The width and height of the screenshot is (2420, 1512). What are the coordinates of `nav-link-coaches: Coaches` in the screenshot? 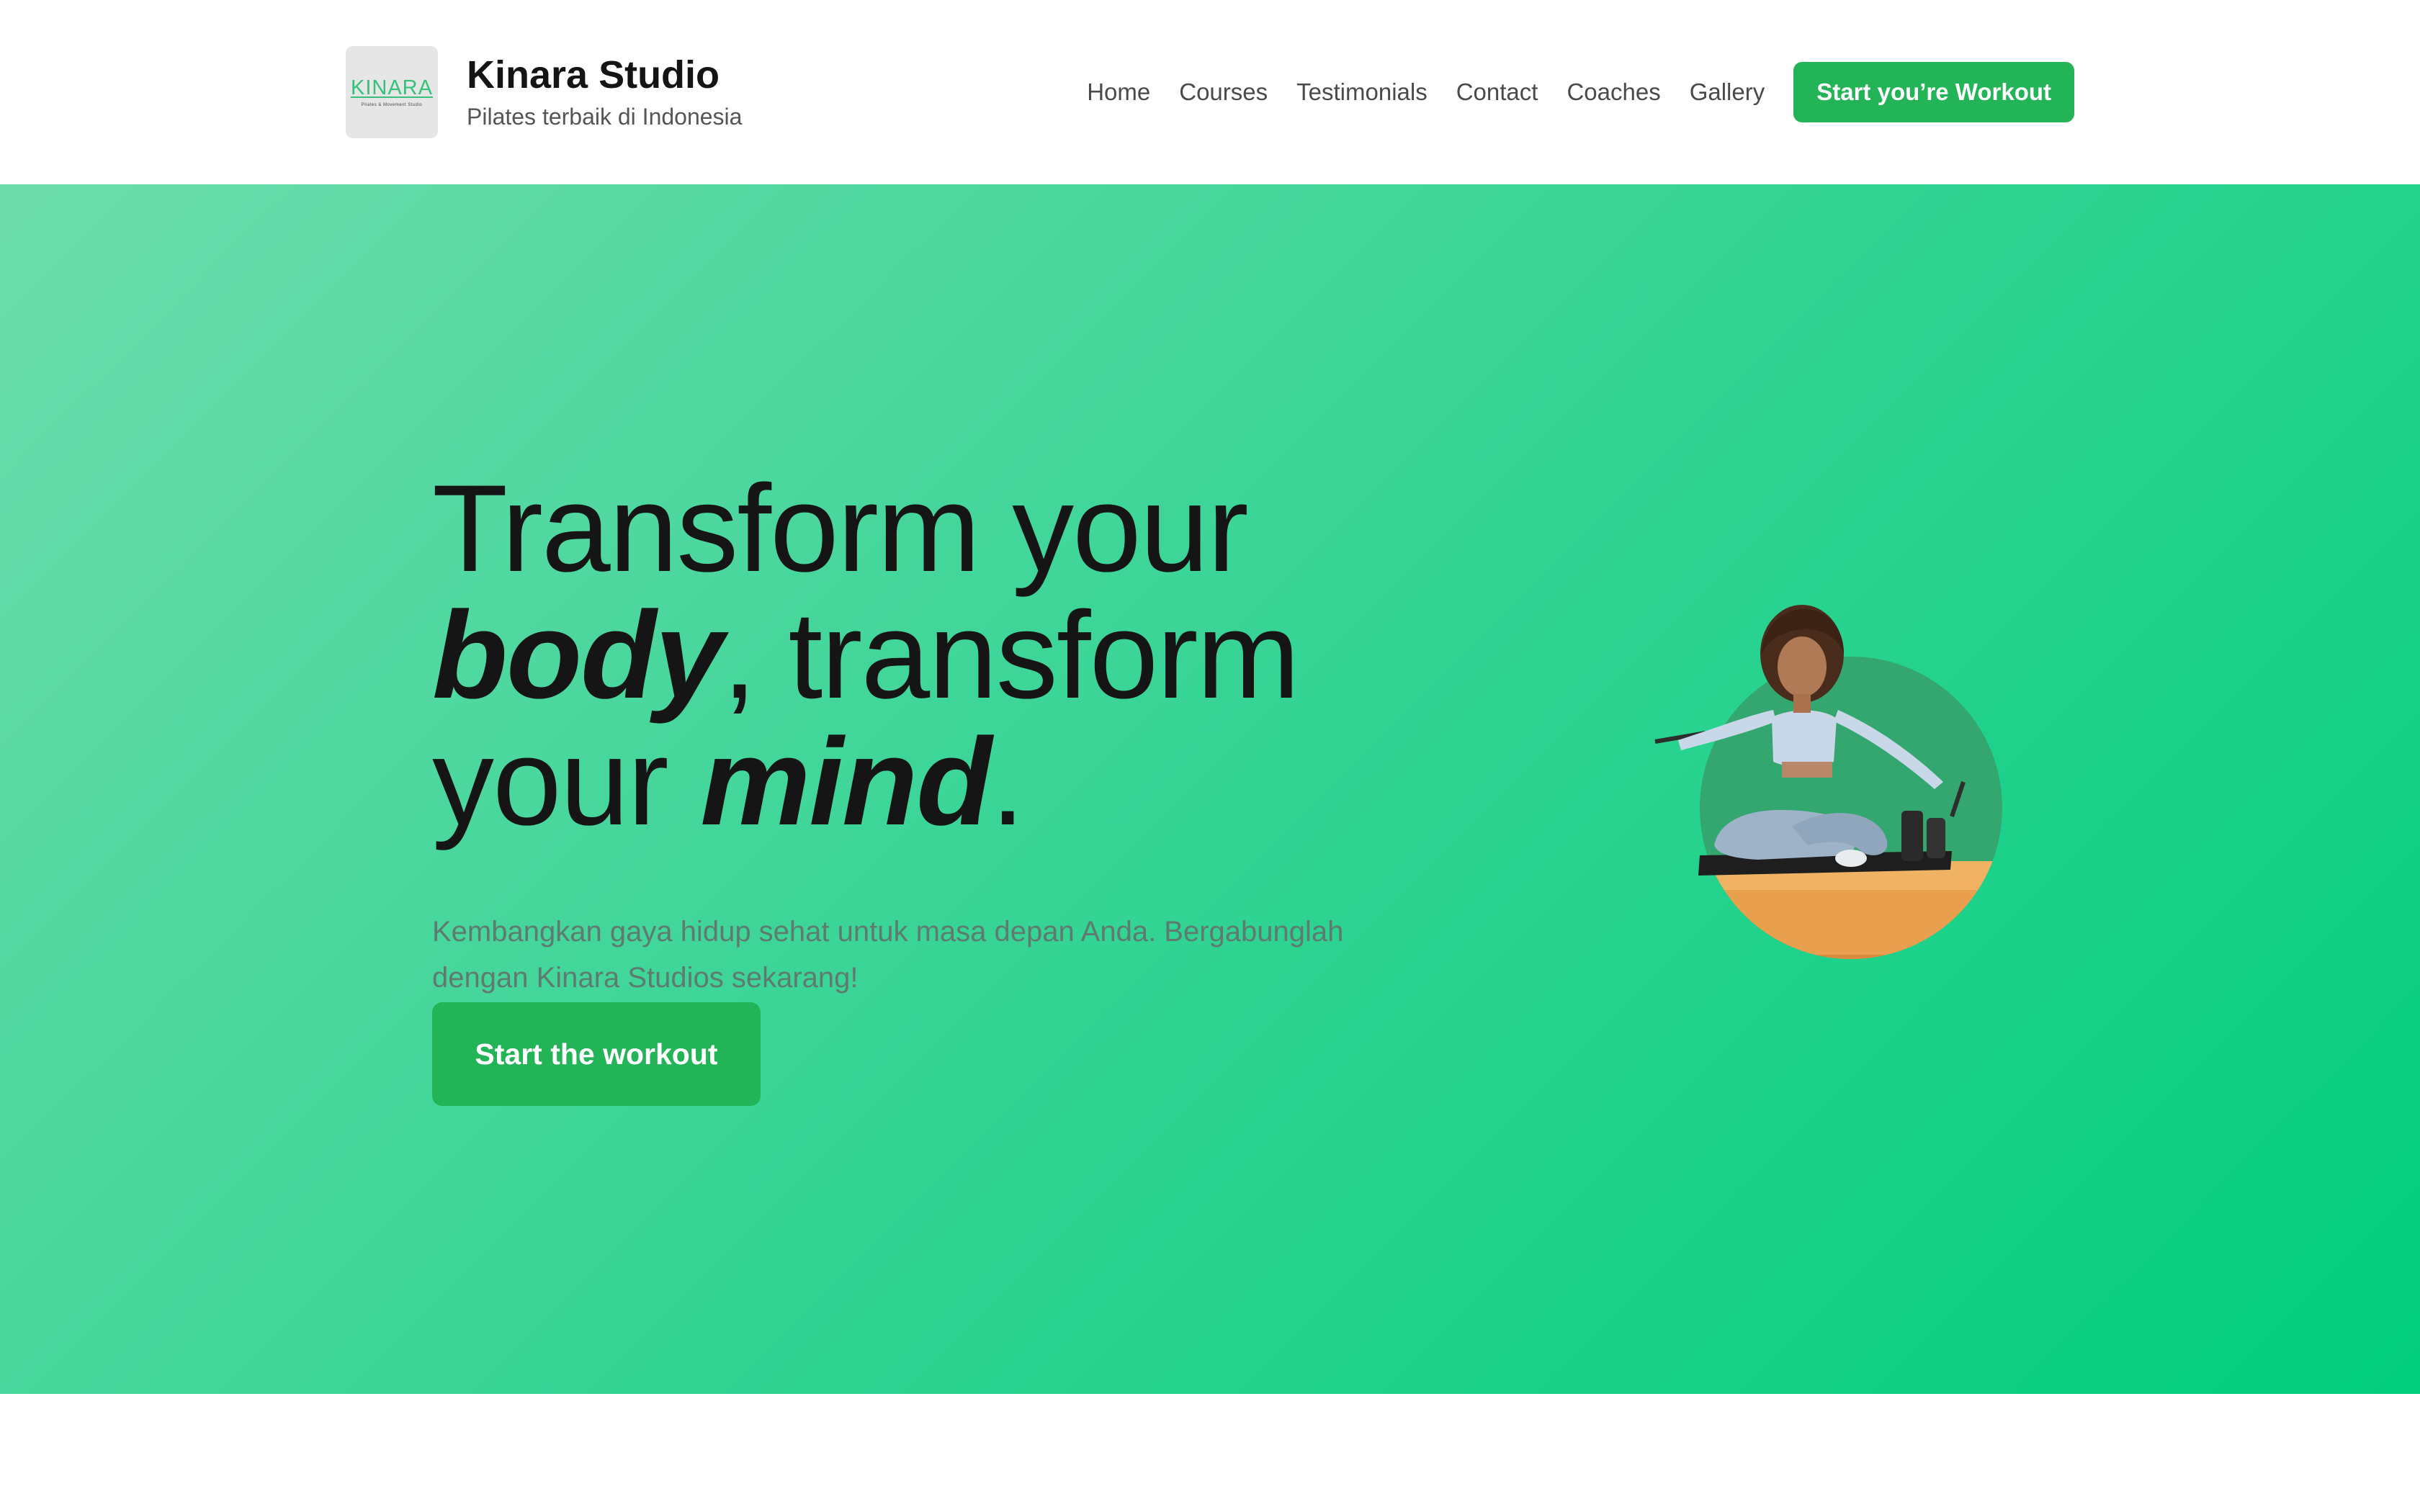 It's located at (1613, 92).